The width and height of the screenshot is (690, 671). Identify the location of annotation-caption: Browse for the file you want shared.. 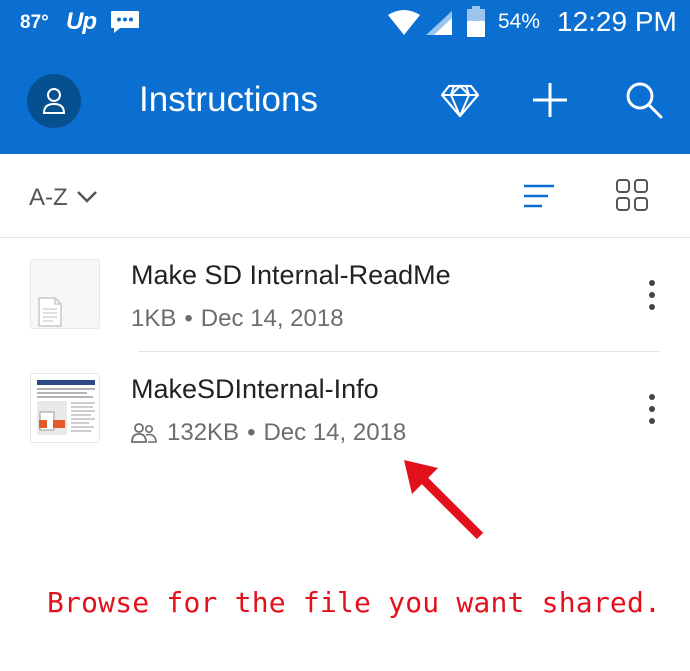
(354, 602).